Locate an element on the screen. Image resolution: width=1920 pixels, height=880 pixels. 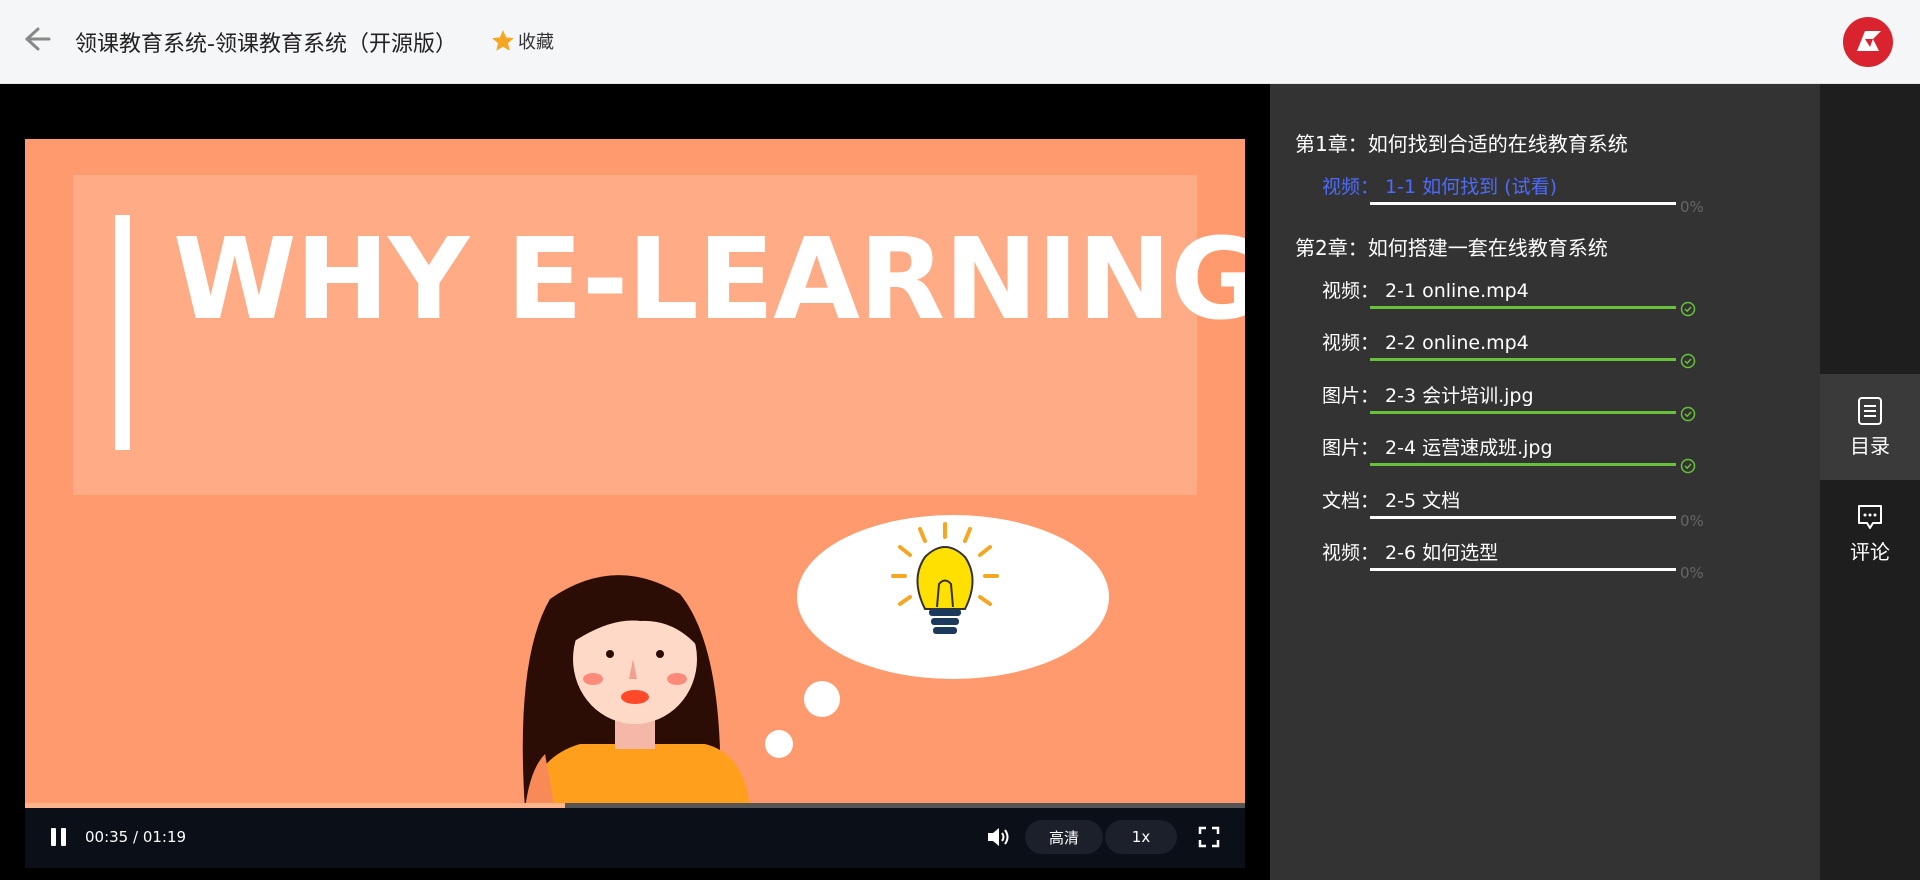
tab-comments: 评论 is located at coordinates (1870, 533).